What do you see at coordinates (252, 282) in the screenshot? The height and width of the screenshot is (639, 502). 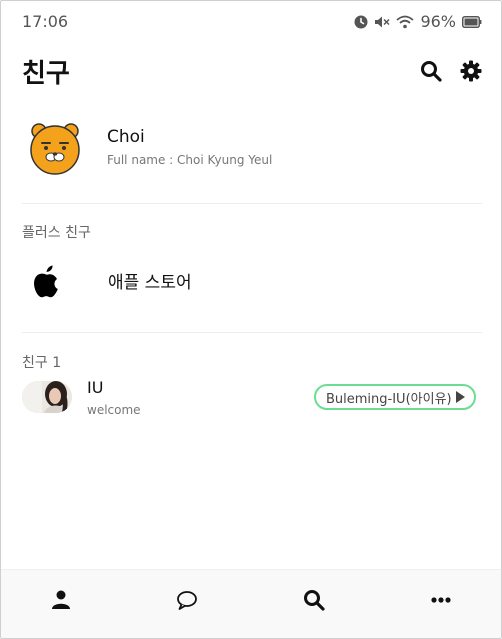 I see `plus-friend-apple-store: 애플 스토어` at bounding box center [252, 282].